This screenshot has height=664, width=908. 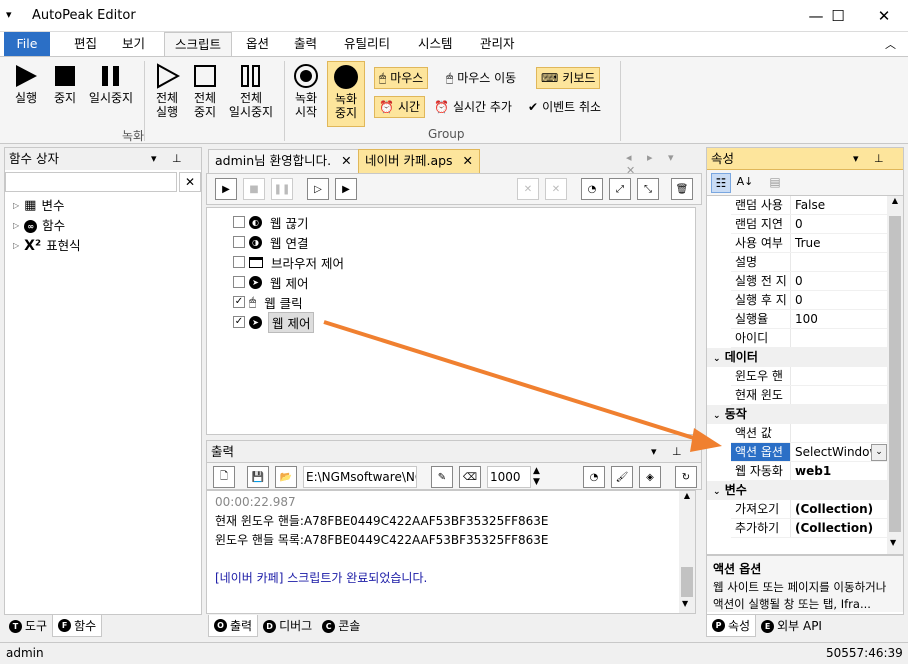 What do you see at coordinates (721, 183) in the screenshot?
I see `categorized-icon: ☷` at bounding box center [721, 183].